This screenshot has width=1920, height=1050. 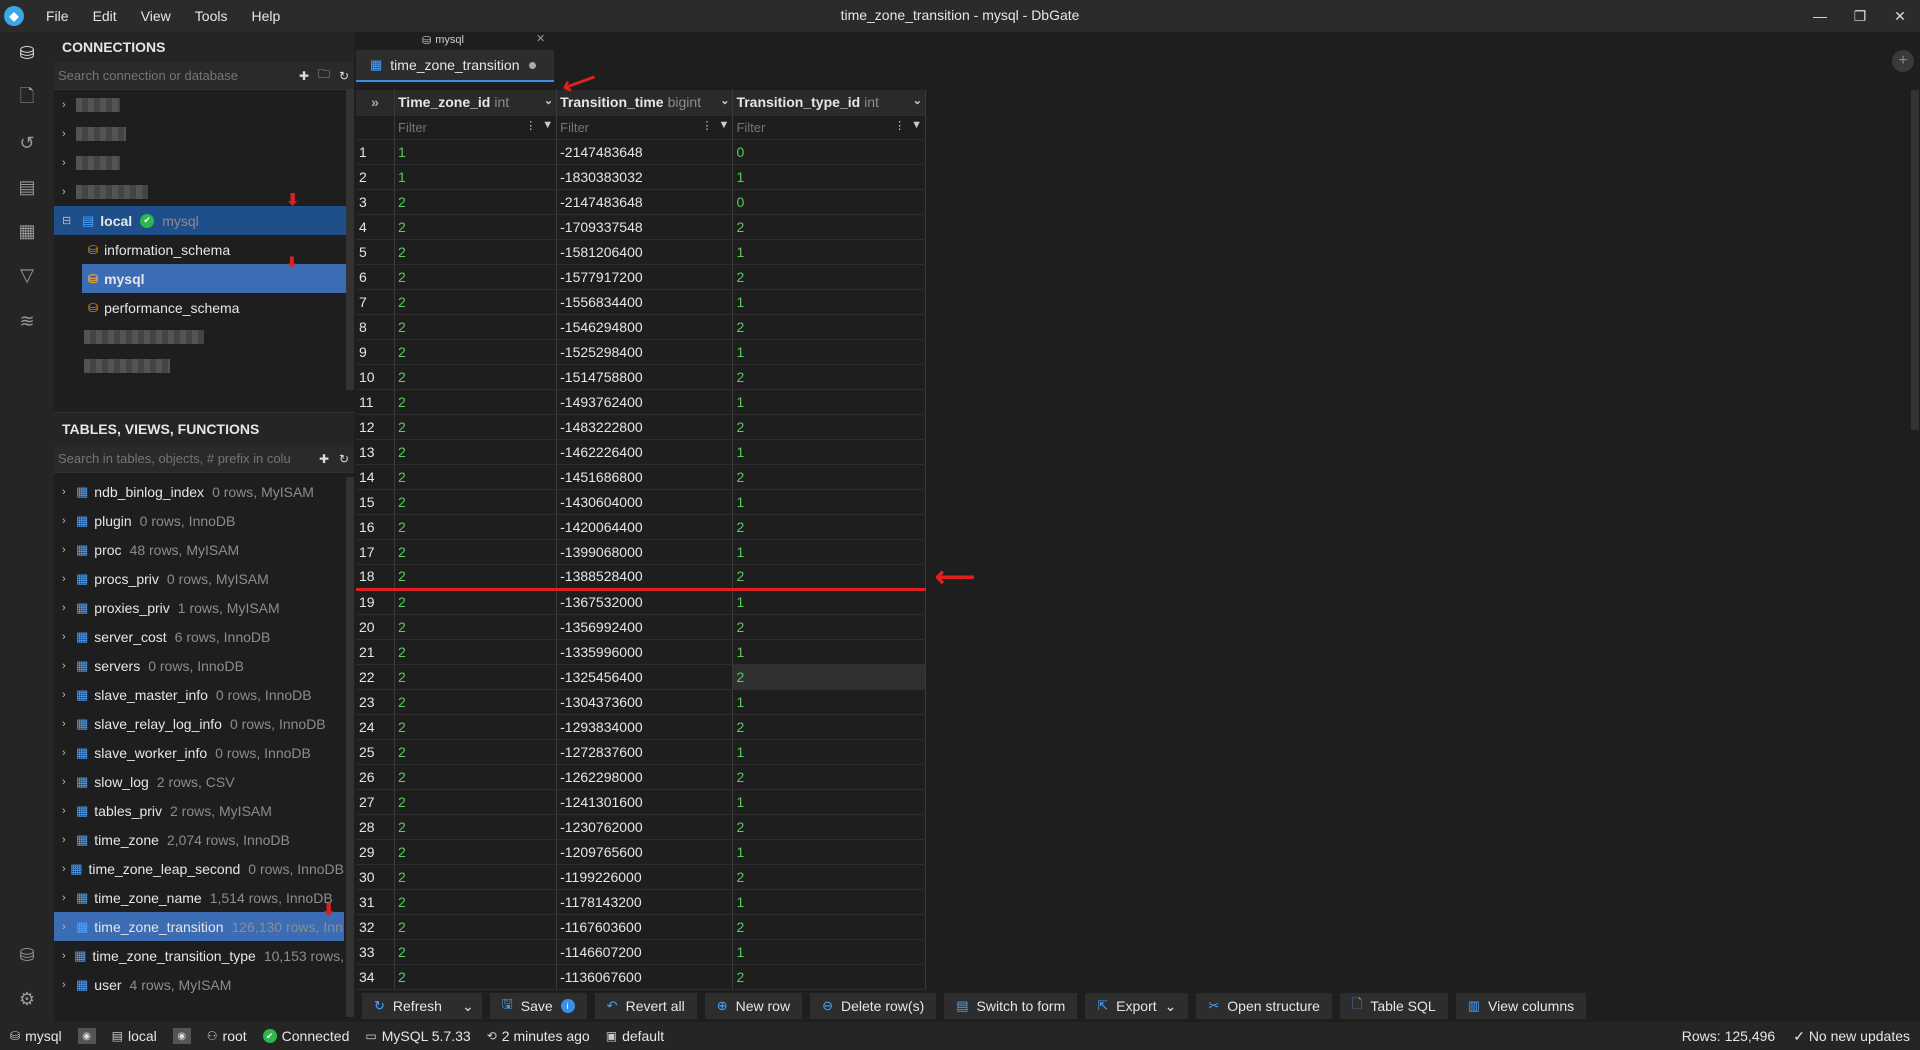 I want to click on refresh-icon: ↻, so click(x=344, y=459).